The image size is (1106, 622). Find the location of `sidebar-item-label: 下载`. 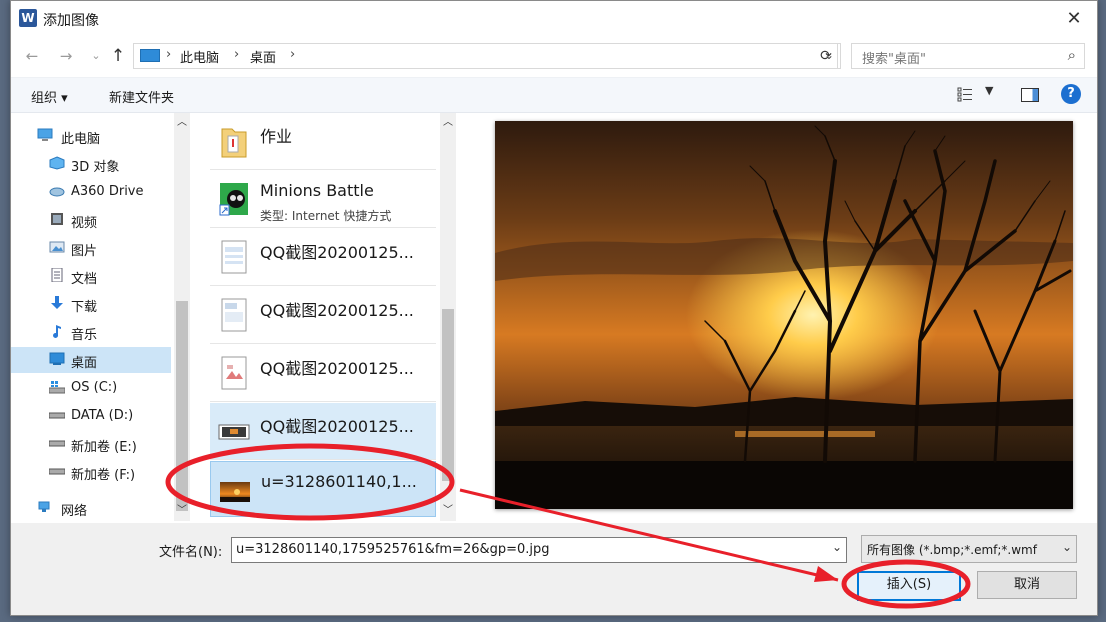

sidebar-item-label: 下载 is located at coordinates (84, 307).